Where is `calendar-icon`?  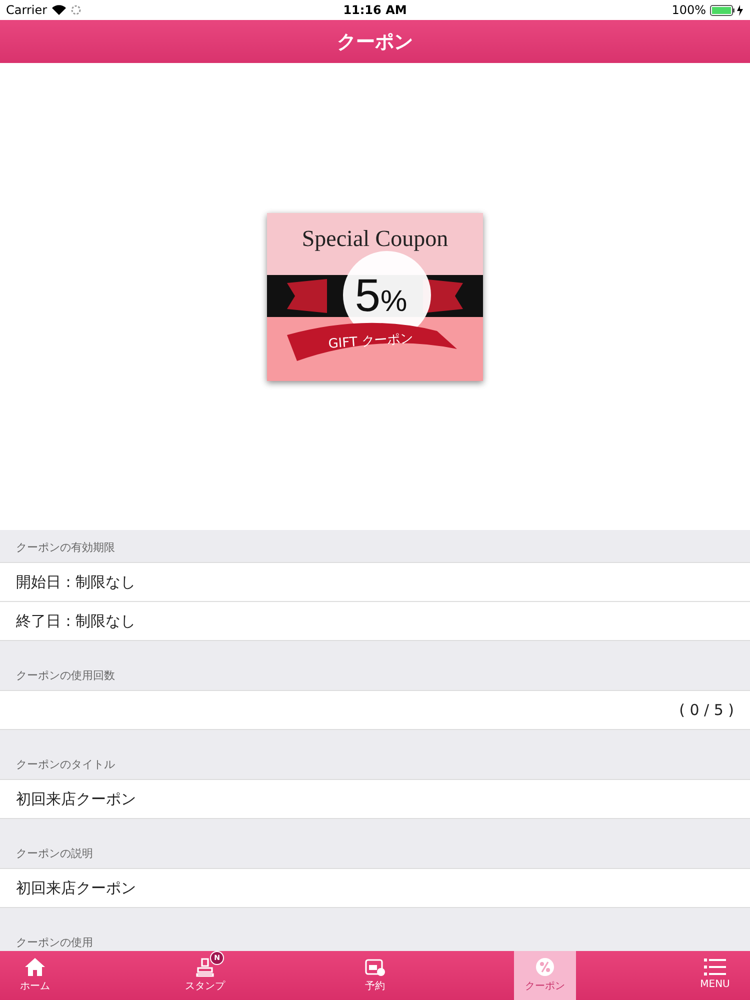 calendar-icon is located at coordinates (375, 967).